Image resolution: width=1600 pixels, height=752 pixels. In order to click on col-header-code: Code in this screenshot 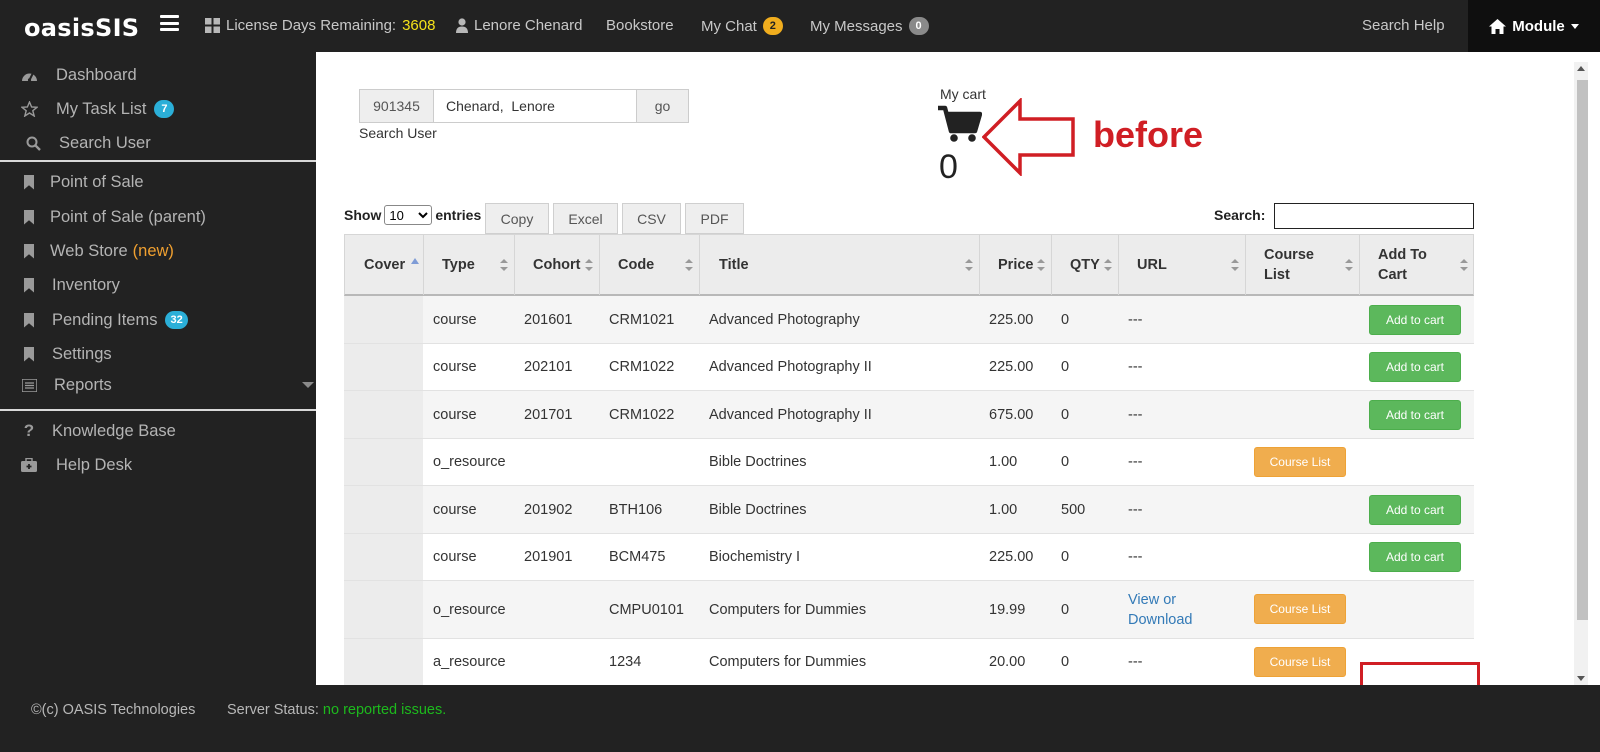, I will do `click(650, 265)`.